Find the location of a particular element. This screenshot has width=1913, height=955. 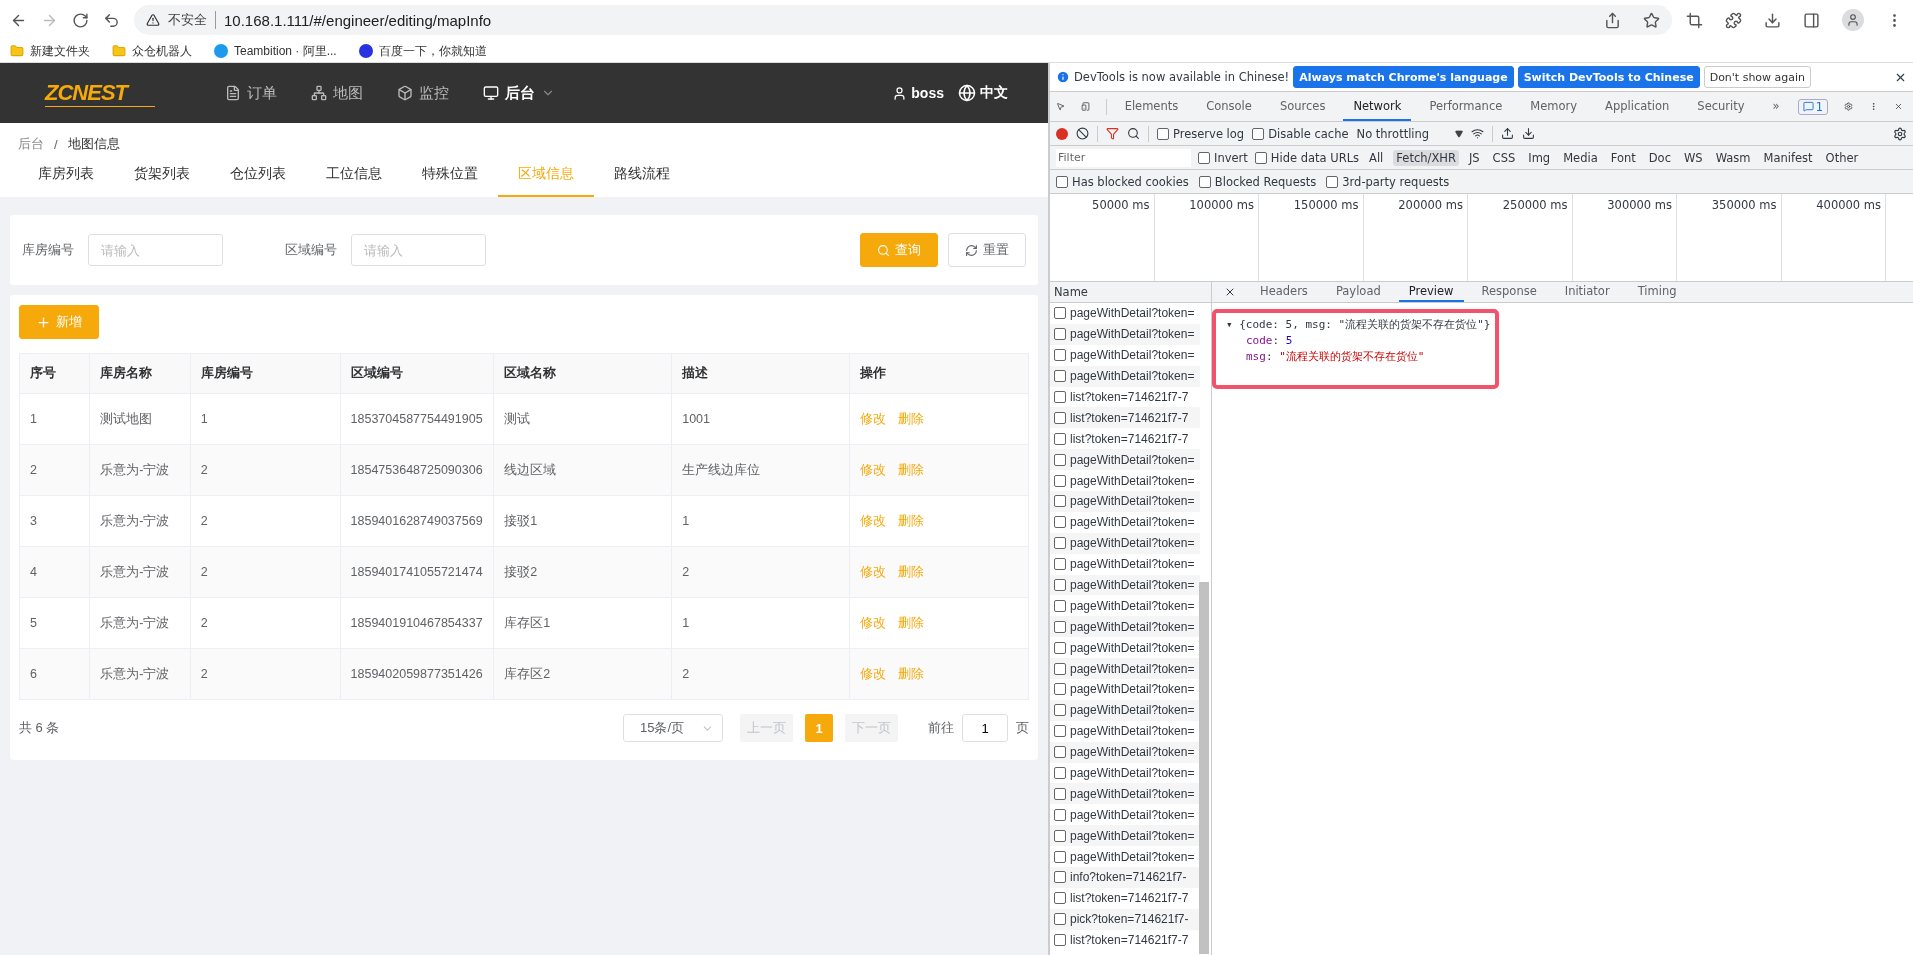

crop-icon is located at coordinates (1694, 20).